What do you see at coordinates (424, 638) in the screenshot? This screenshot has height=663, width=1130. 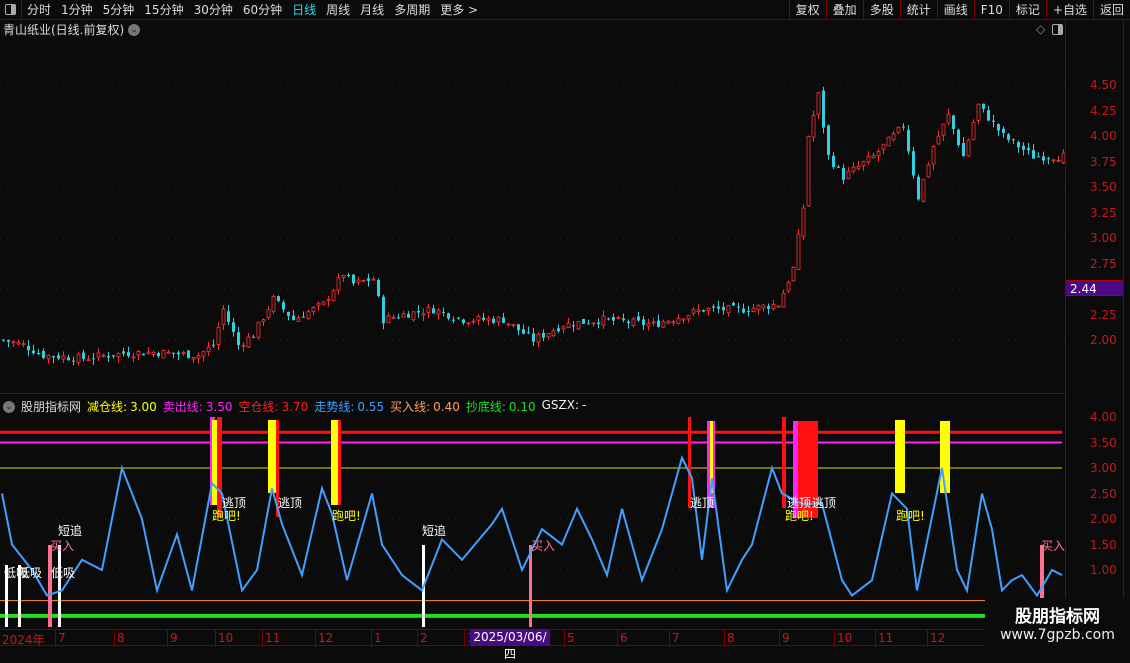 I see `month-label: 2` at bounding box center [424, 638].